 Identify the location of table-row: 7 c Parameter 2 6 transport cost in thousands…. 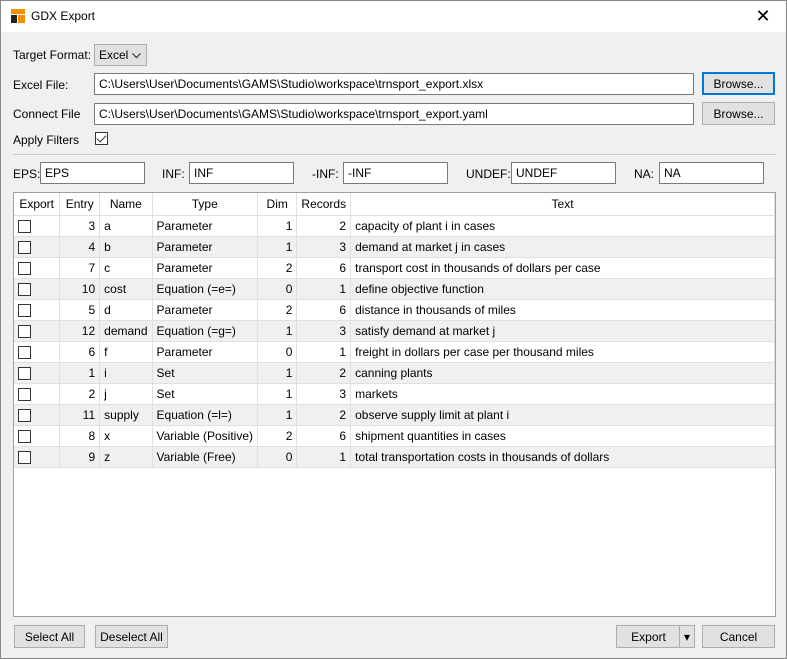
(394, 268).